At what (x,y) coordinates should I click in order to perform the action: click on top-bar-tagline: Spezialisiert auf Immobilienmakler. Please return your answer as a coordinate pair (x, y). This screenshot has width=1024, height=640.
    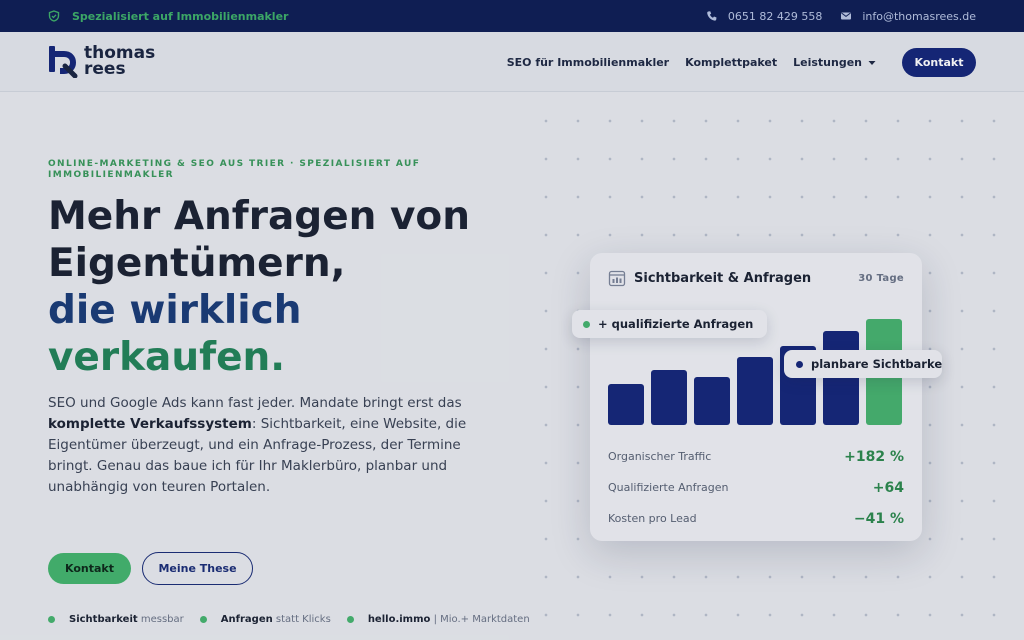
    Looking at the image, I should click on (180, 16).